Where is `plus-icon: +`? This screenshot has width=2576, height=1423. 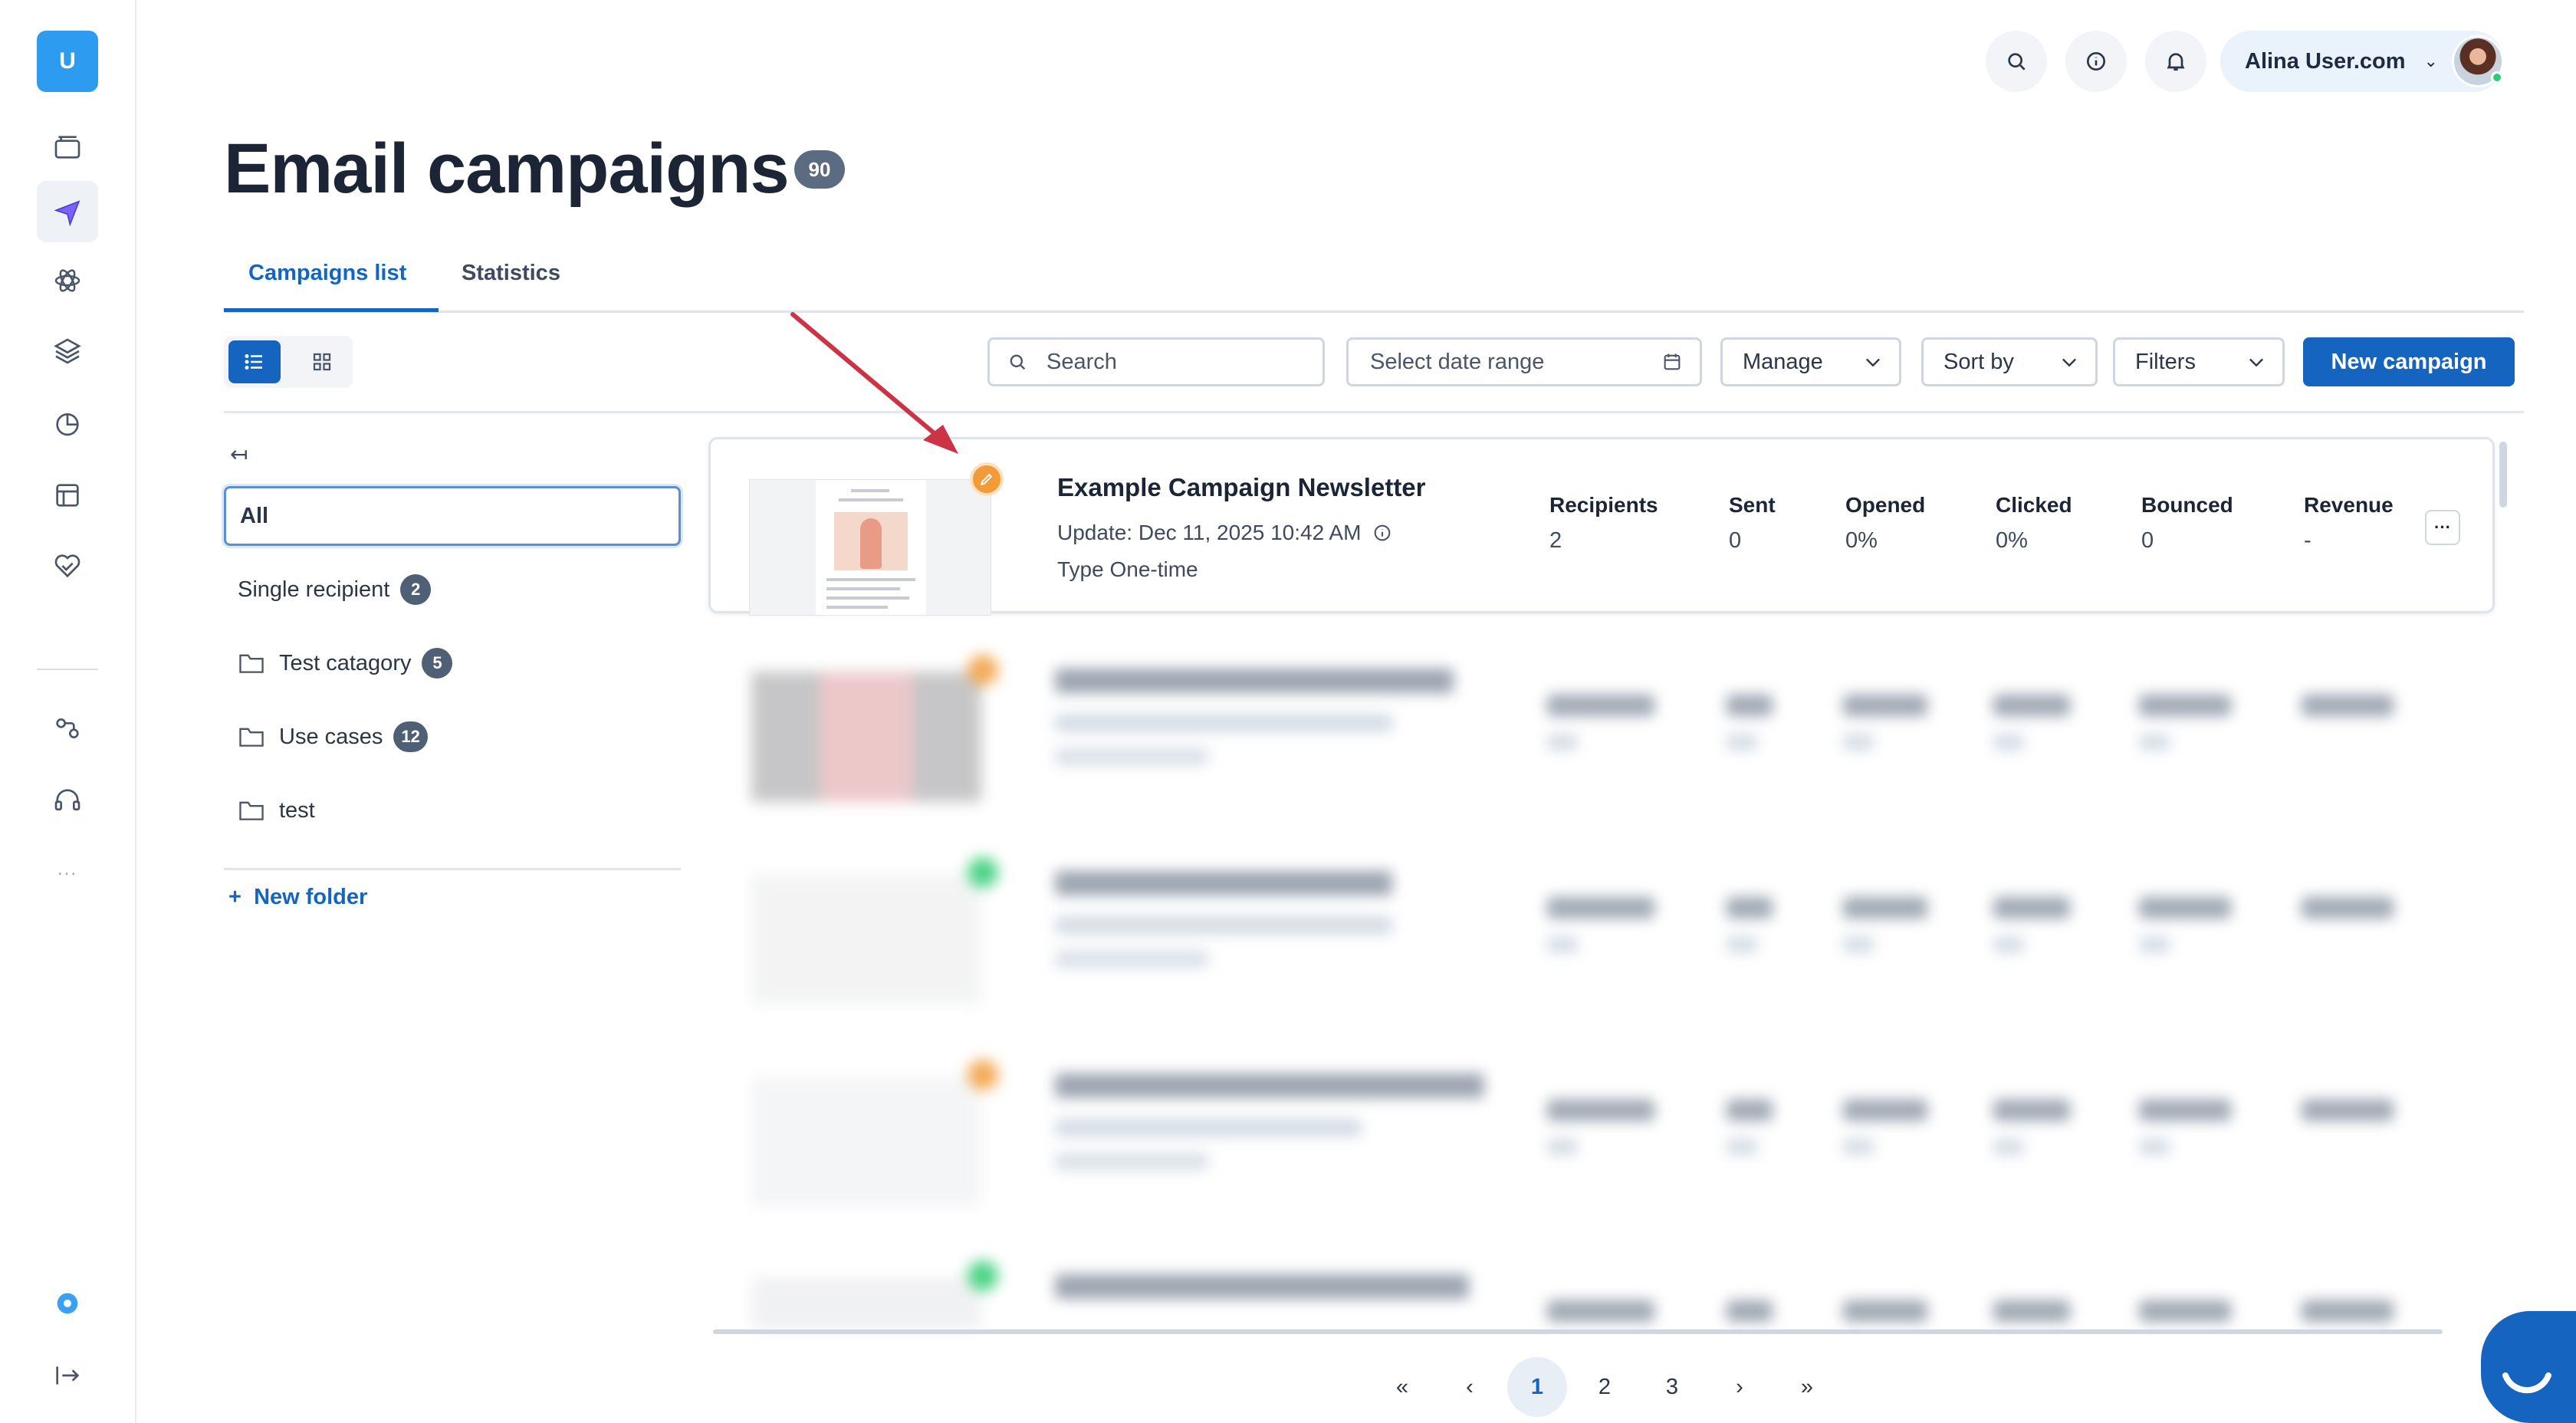 plus-icon: + is located at coordinates (235, 897).